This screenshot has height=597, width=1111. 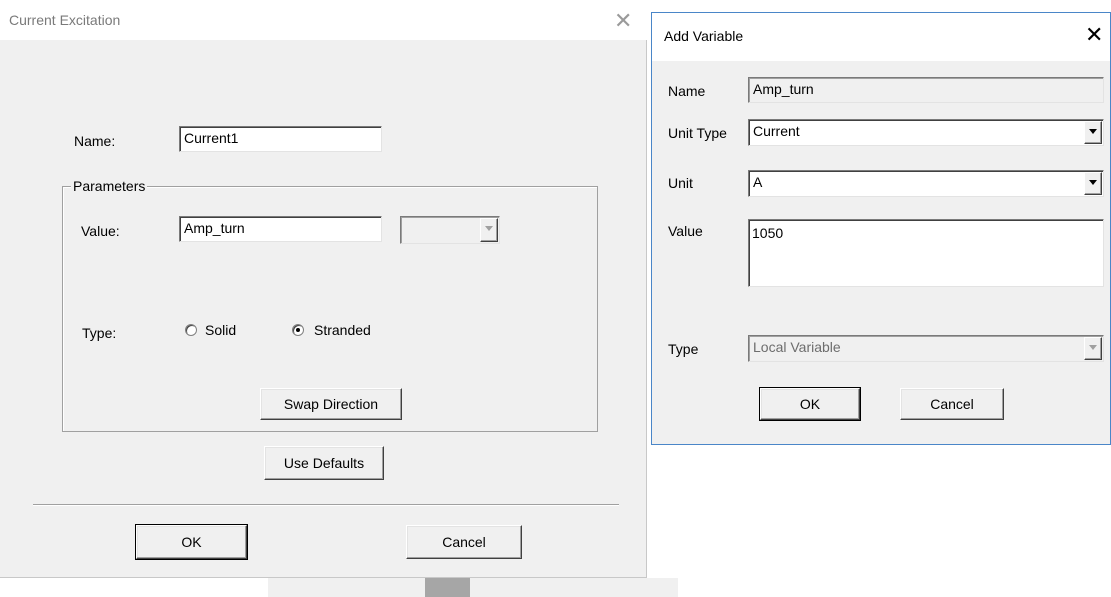 What do you see at coordinates (100, 231) in the screenshot?
I see `value-label: Value:` at bounding box center [100, 231].